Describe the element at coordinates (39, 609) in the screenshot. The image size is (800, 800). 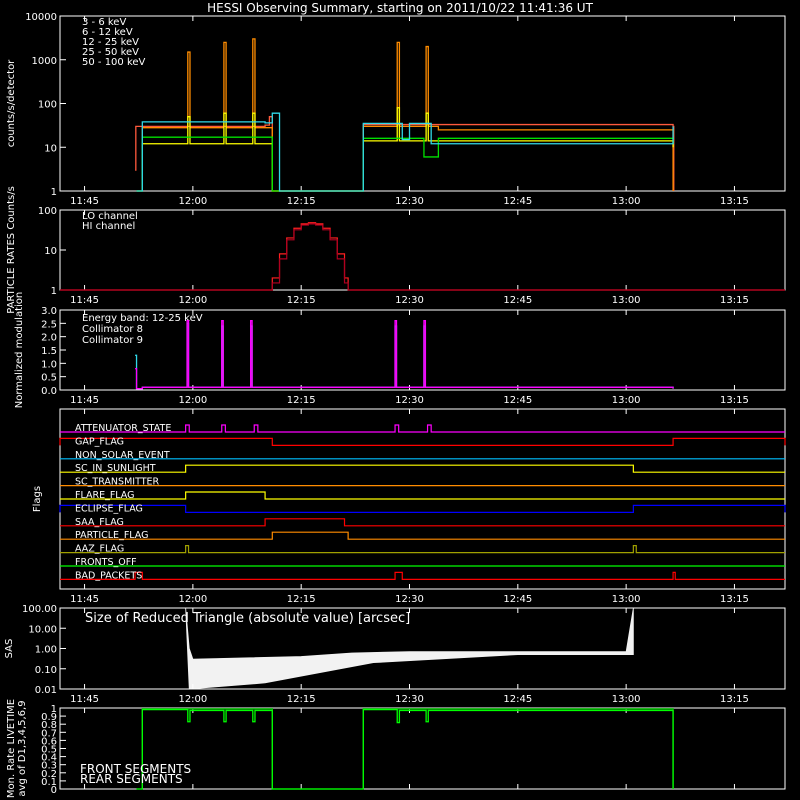
I see `y-tick-label: 100.00` at that location.